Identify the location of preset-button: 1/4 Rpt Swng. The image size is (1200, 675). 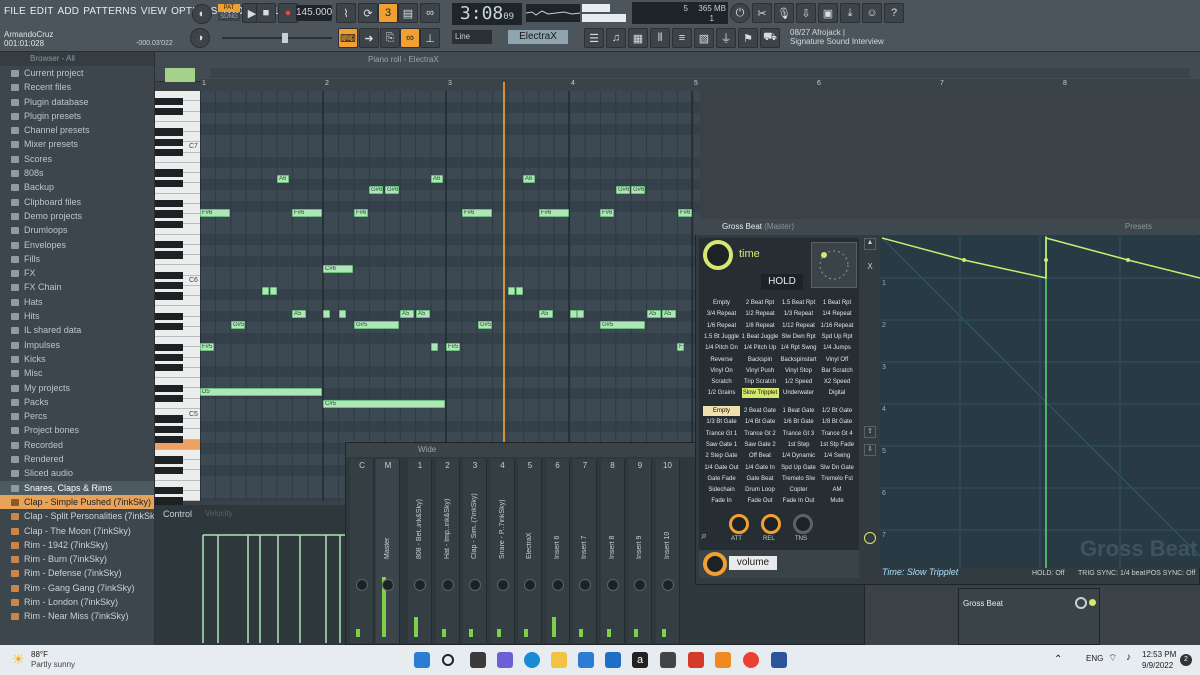
(798, 348).